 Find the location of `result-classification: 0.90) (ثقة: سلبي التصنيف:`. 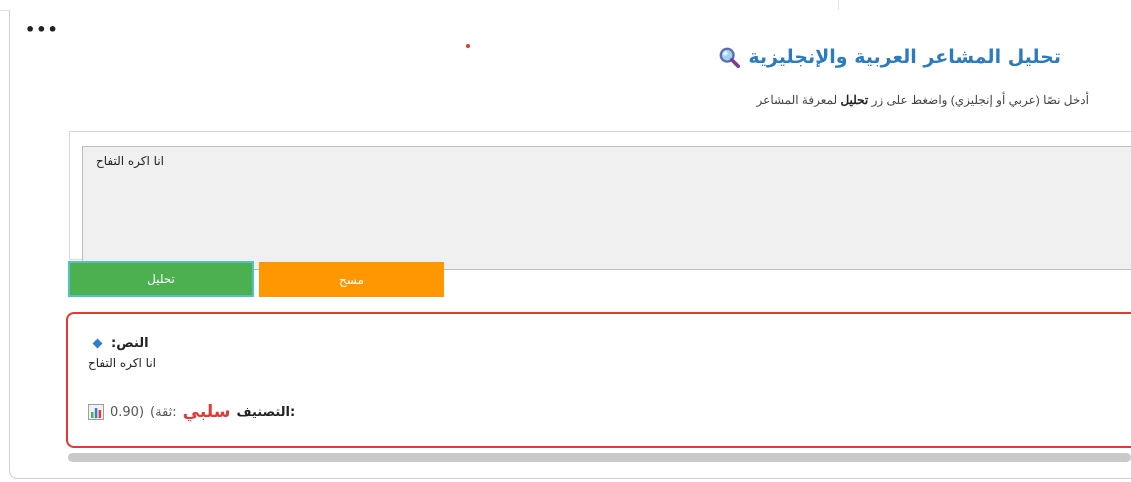

result-classification: 0.90) (ثقة: سلبي التصنيف: is located at coordinates (191, 412).